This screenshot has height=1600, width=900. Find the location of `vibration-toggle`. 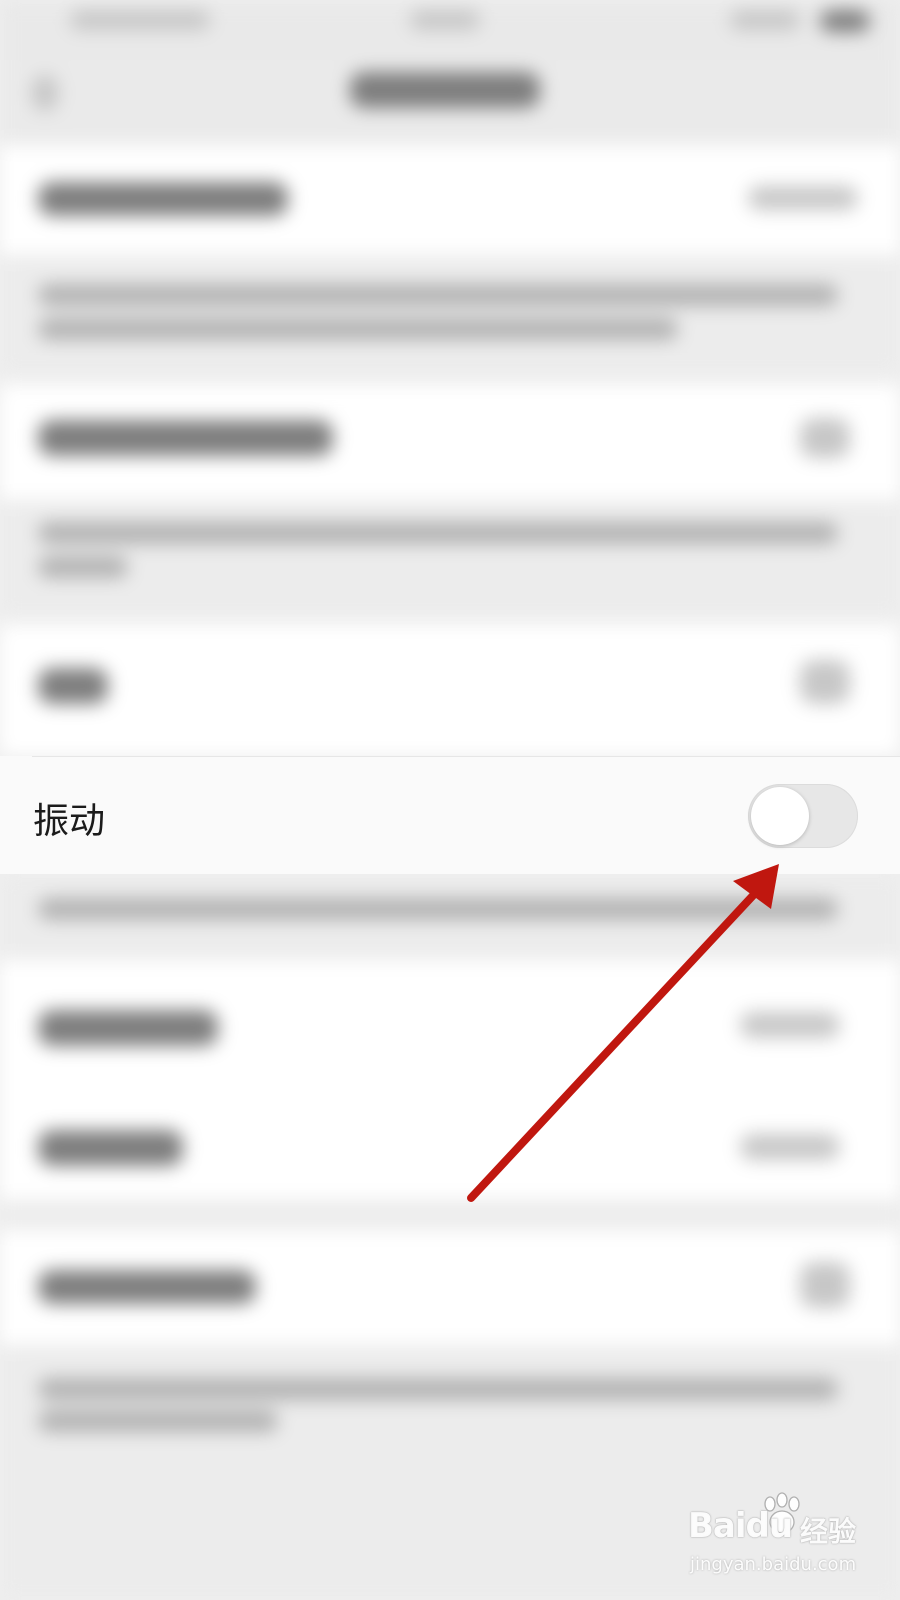

vibration-toggle is located at coordinates (803, 816).